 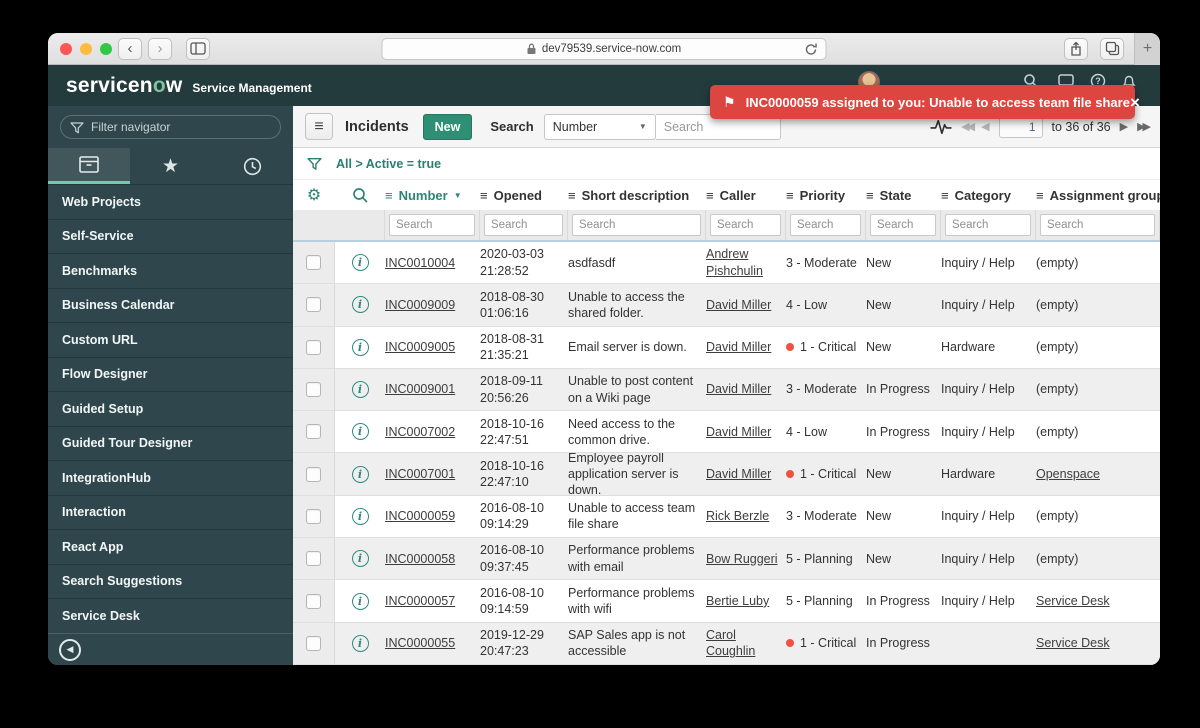 I want to click on list-context-menu-button: ≡, so click(x=319, y=126).